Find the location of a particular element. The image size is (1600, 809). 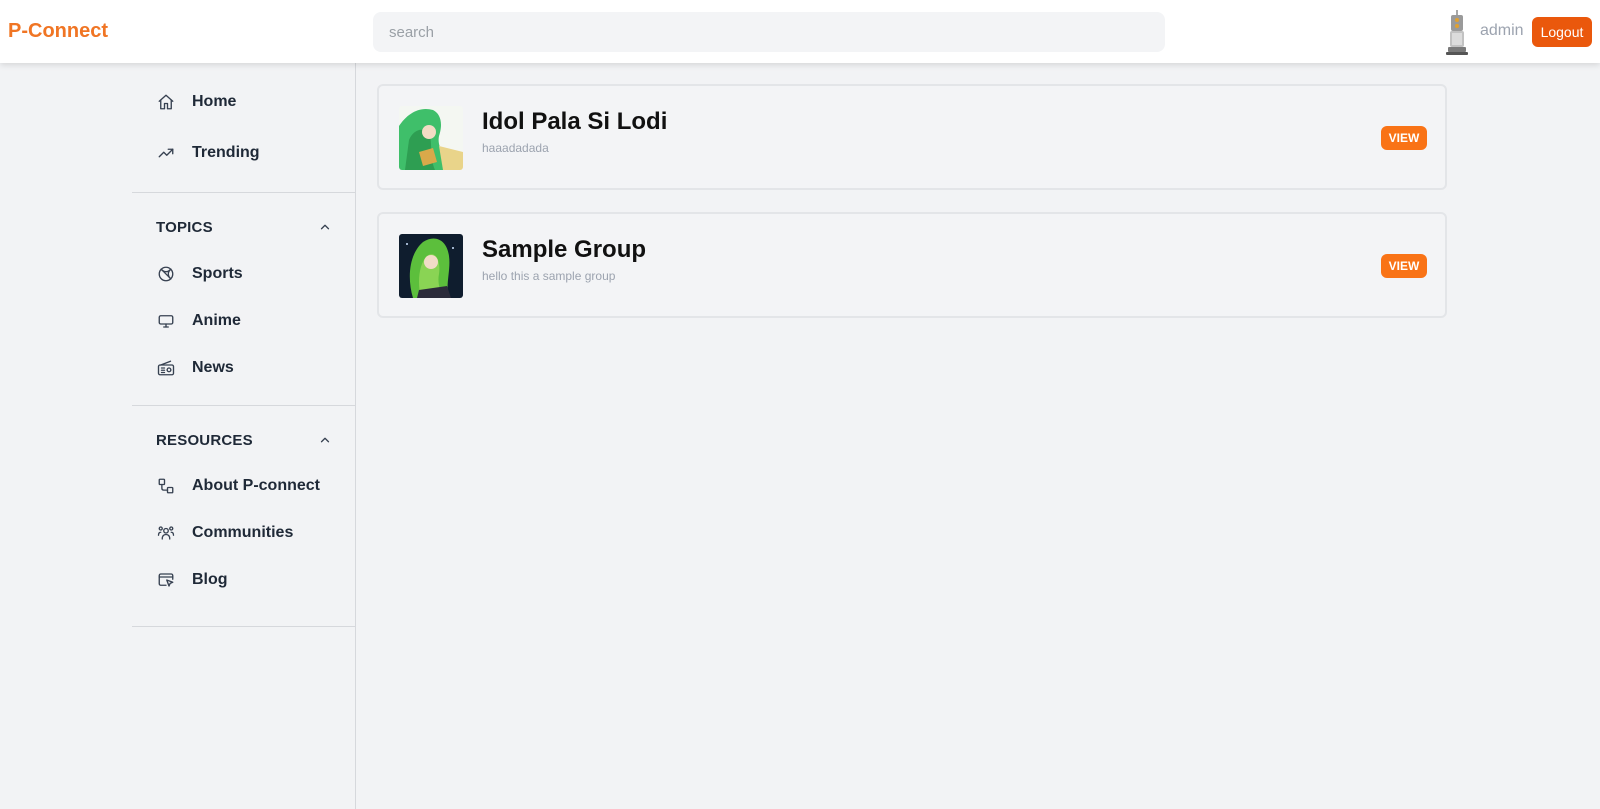

top-navbar: P-Connect admin Logout is located at coordinates (800, 31).